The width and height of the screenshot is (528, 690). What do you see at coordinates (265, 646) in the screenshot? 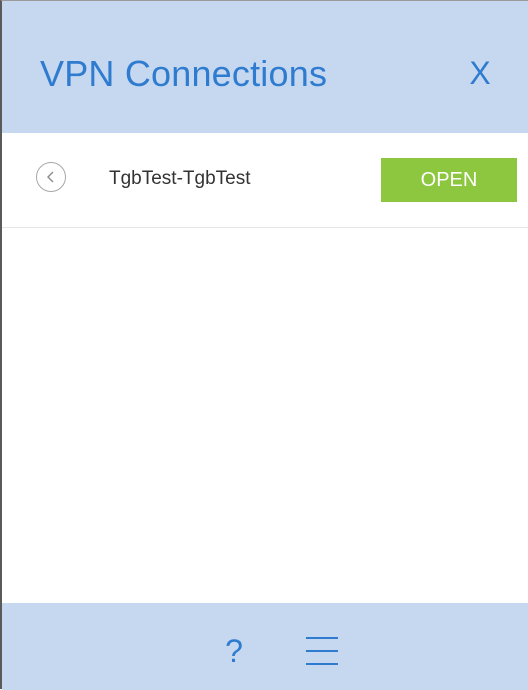
I see `footer-bar: ?` at bounding box center [265, 646].